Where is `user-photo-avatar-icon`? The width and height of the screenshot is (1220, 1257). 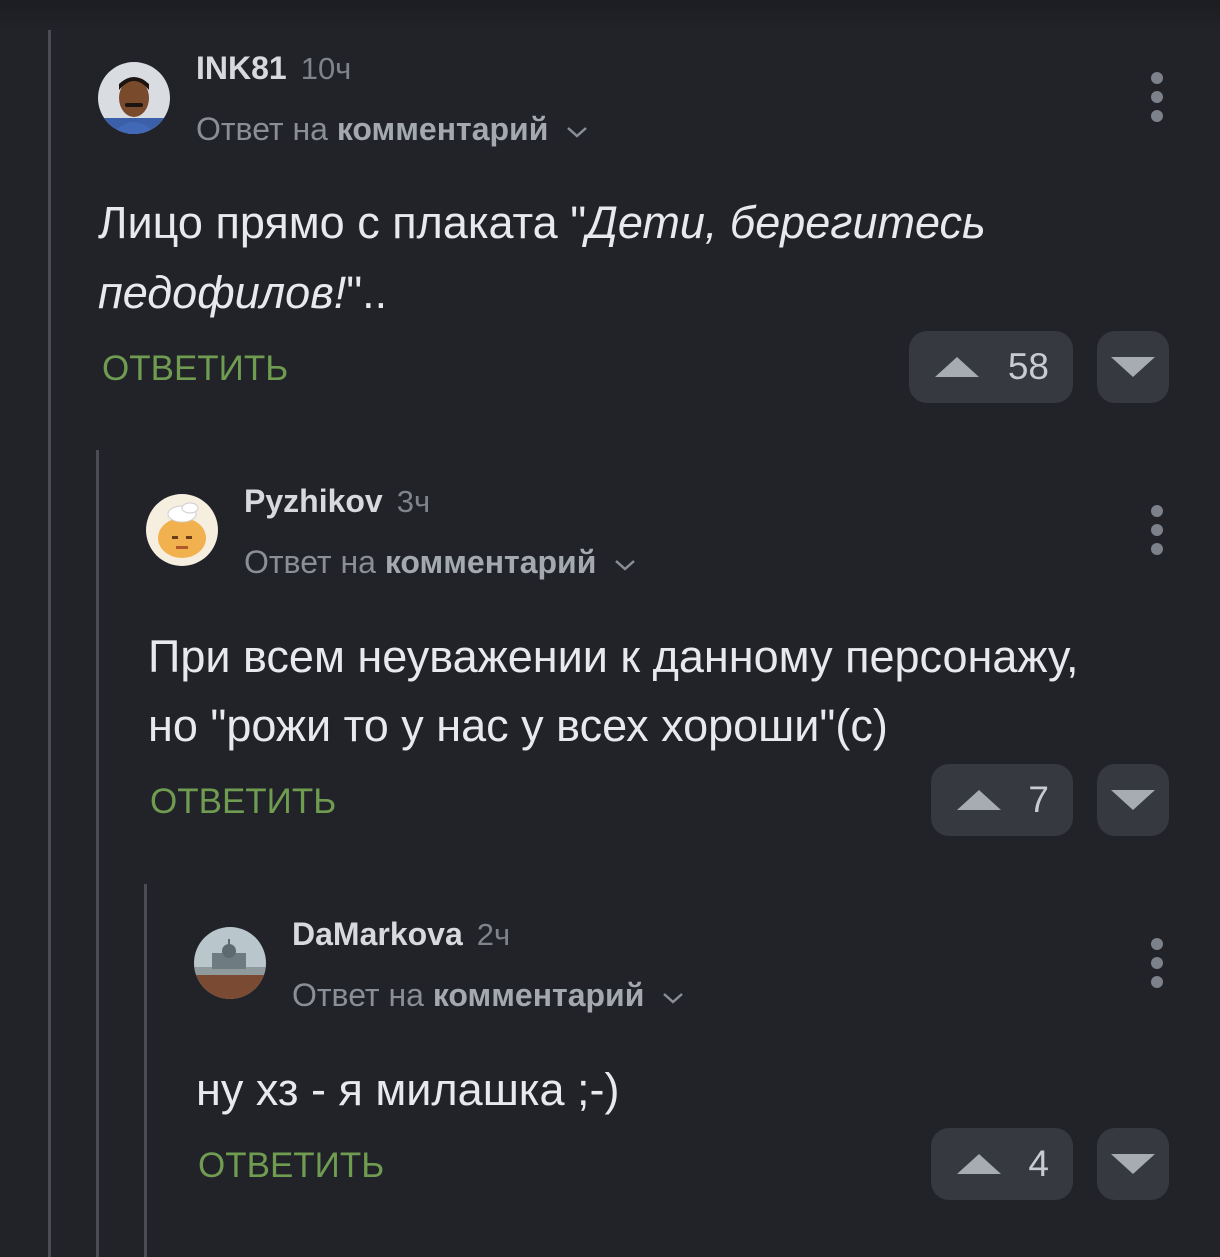
user-photo-avatar-icon is located at coordinates (134, 98).